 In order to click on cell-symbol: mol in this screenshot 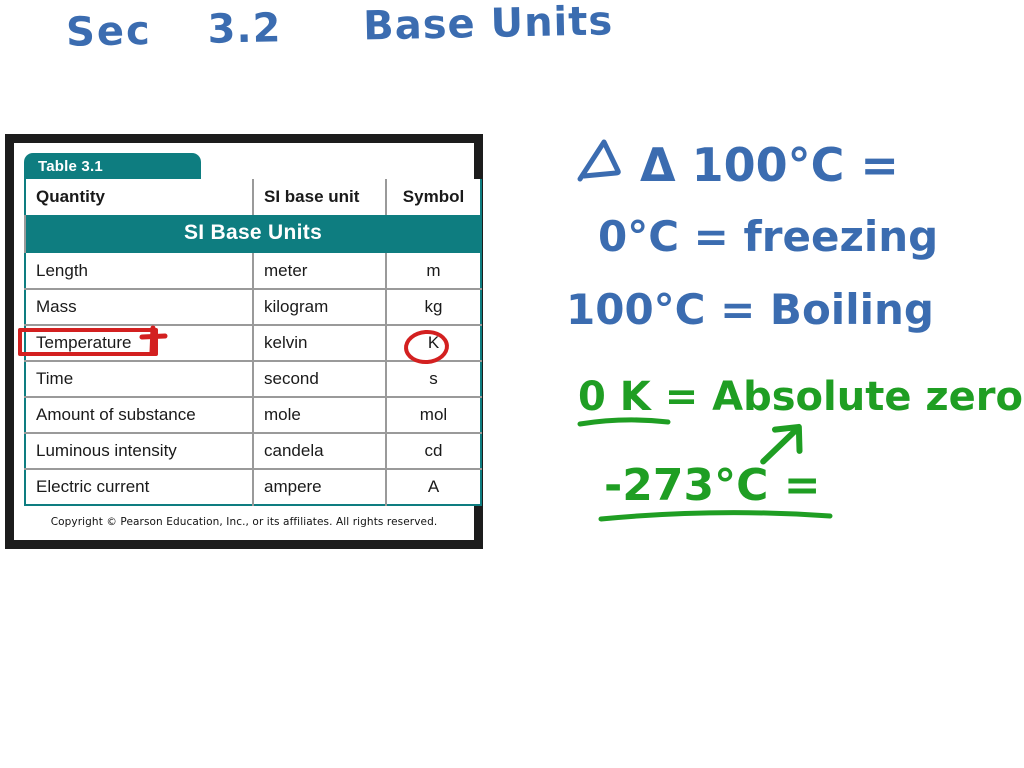, I will do `click(433, 415)`.